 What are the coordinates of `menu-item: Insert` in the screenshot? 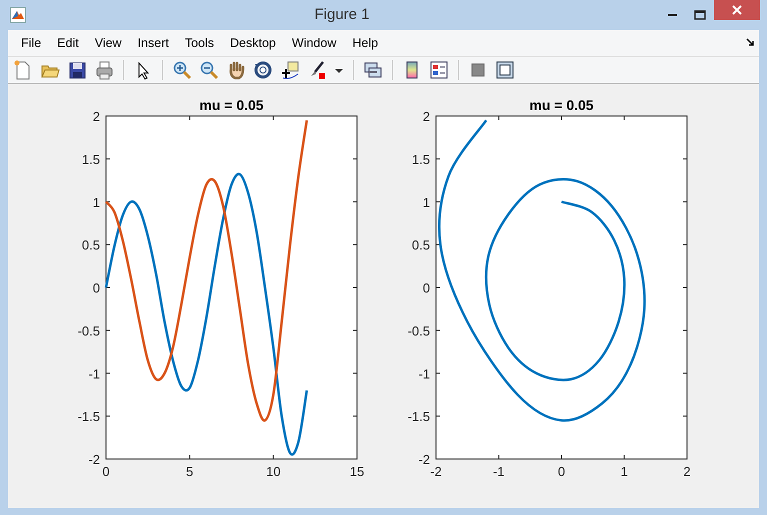 It's located at (153, 43).